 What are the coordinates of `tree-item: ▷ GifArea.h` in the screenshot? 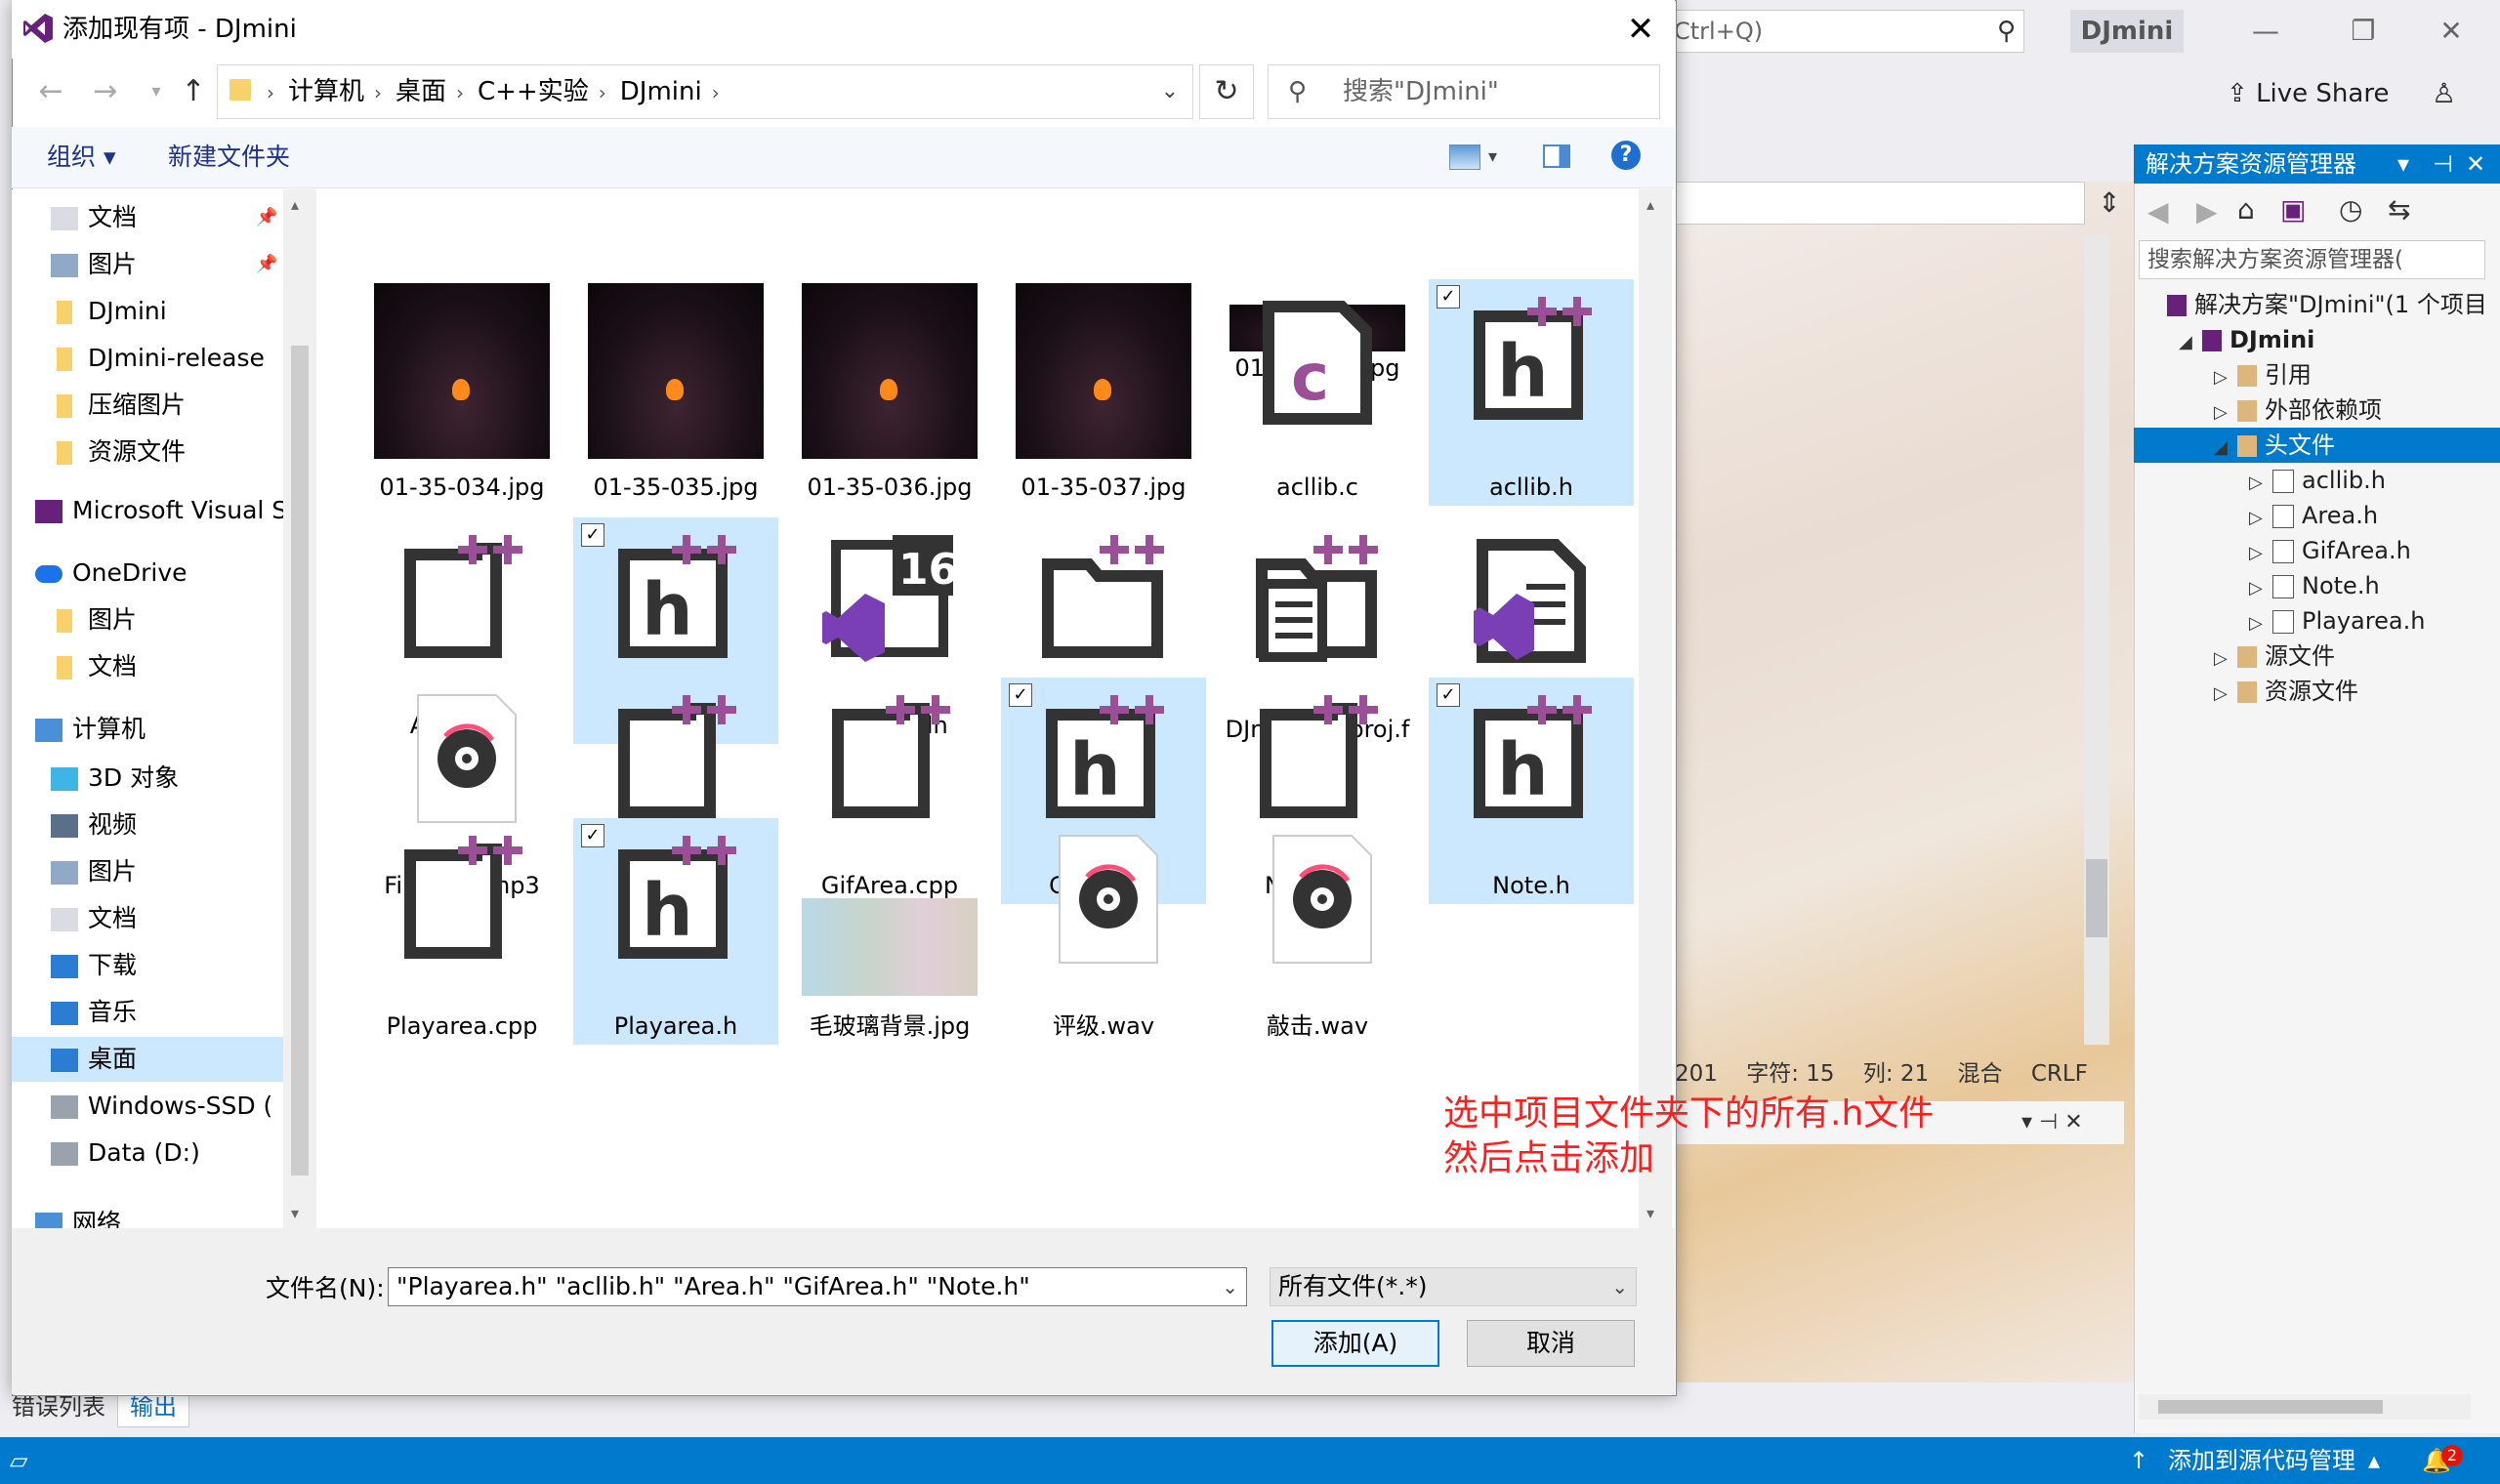 It's located at (2317, 551).